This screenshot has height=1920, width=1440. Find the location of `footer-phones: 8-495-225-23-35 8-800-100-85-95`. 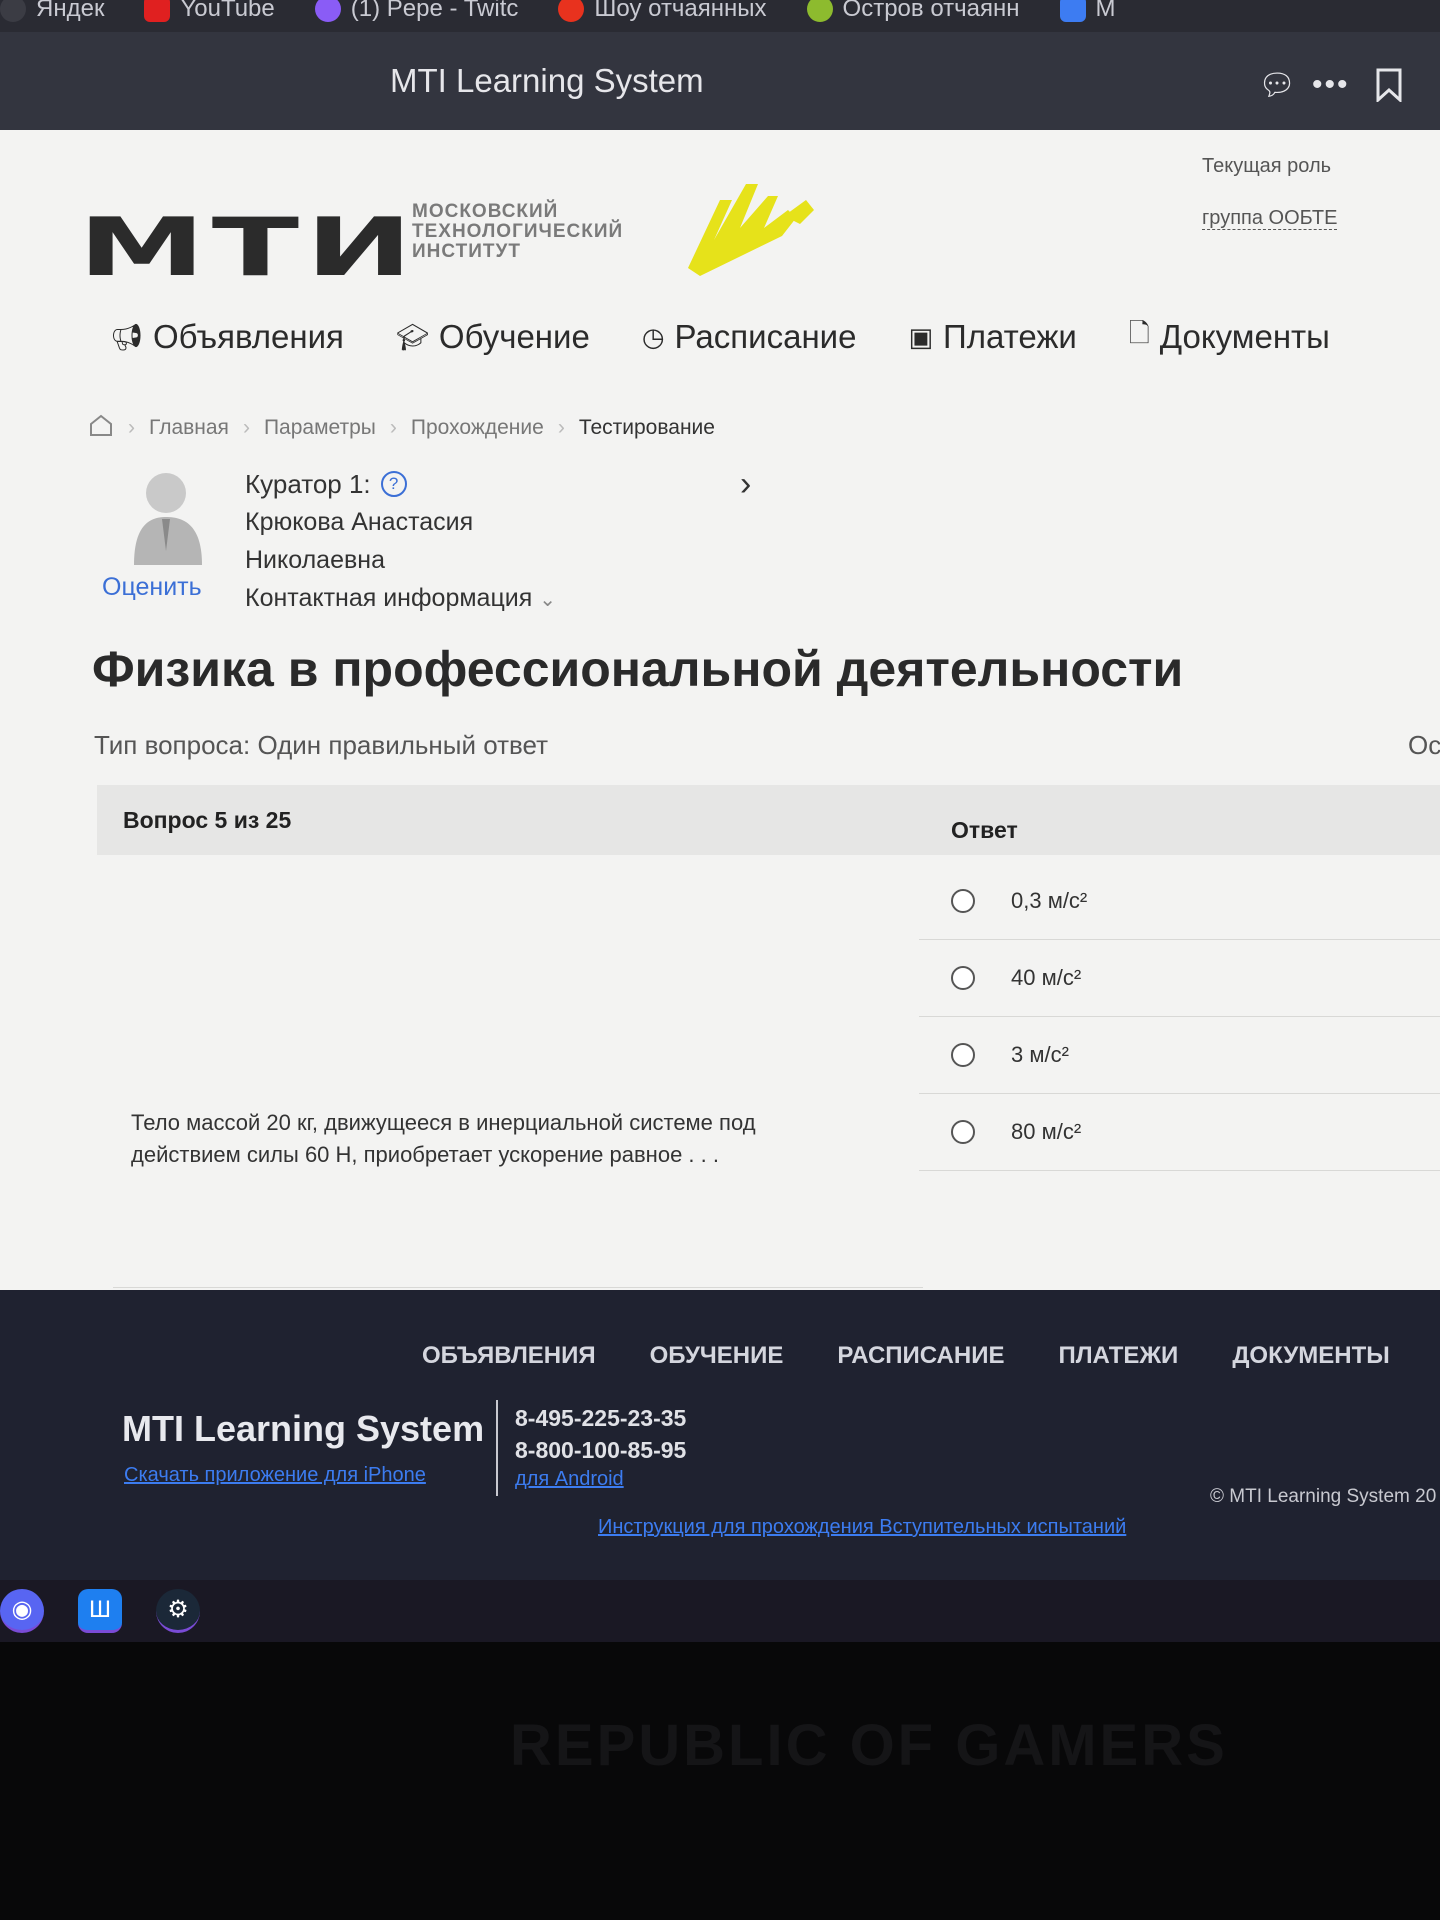

footer-phones: 8-495-225-23-35 8-800-100-85-95 is located at coordinates (600, 1434).